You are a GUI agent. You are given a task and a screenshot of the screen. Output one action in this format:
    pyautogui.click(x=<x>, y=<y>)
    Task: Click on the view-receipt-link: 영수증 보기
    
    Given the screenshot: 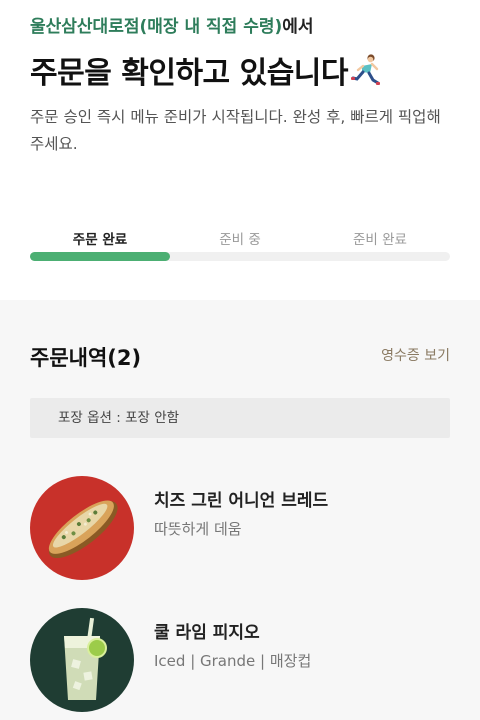 What is the action you would take?
    pyautogui.click(x=415, y=355)
    